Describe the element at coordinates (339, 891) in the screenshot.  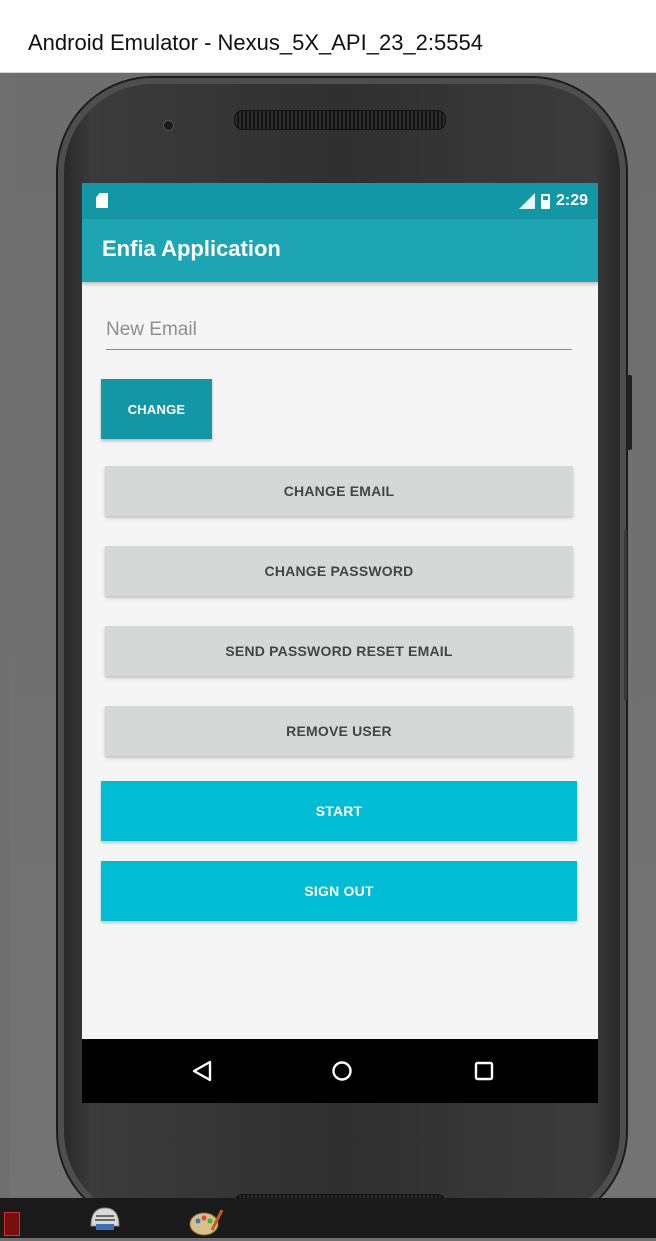
I see `sign-out-button: SIGN OUT` at that location.